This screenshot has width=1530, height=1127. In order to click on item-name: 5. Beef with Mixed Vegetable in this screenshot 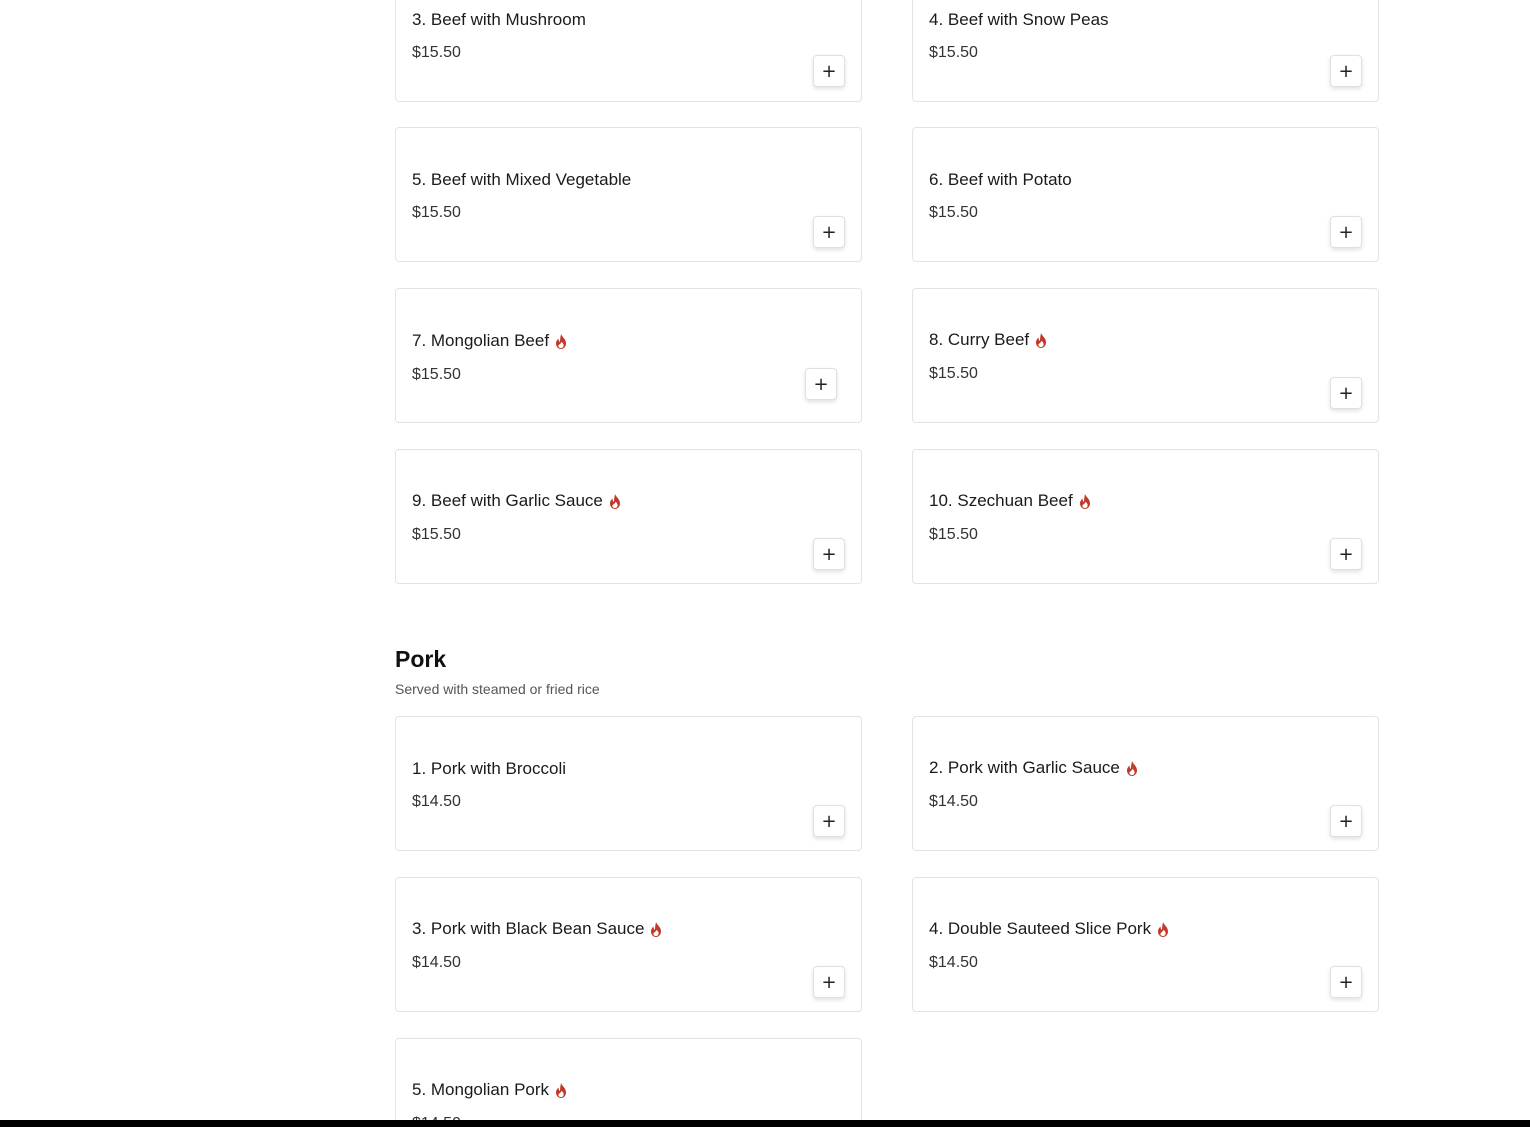, I will do `click(522, 179)`.